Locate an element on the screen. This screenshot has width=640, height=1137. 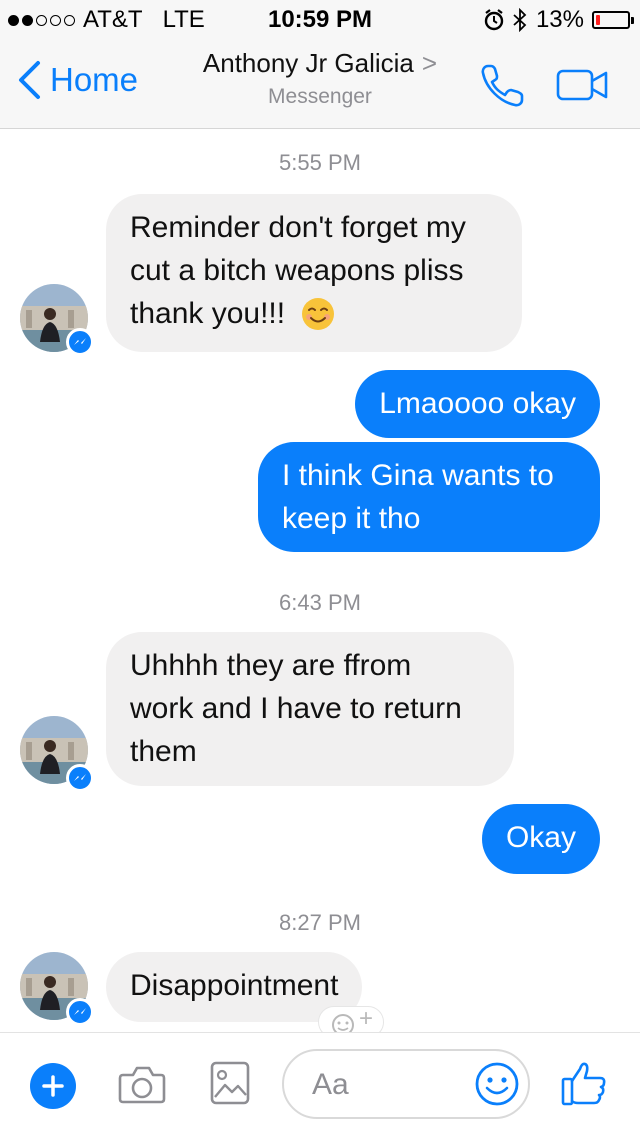
battery-percent: 13% is located at coordinates (559, 19).